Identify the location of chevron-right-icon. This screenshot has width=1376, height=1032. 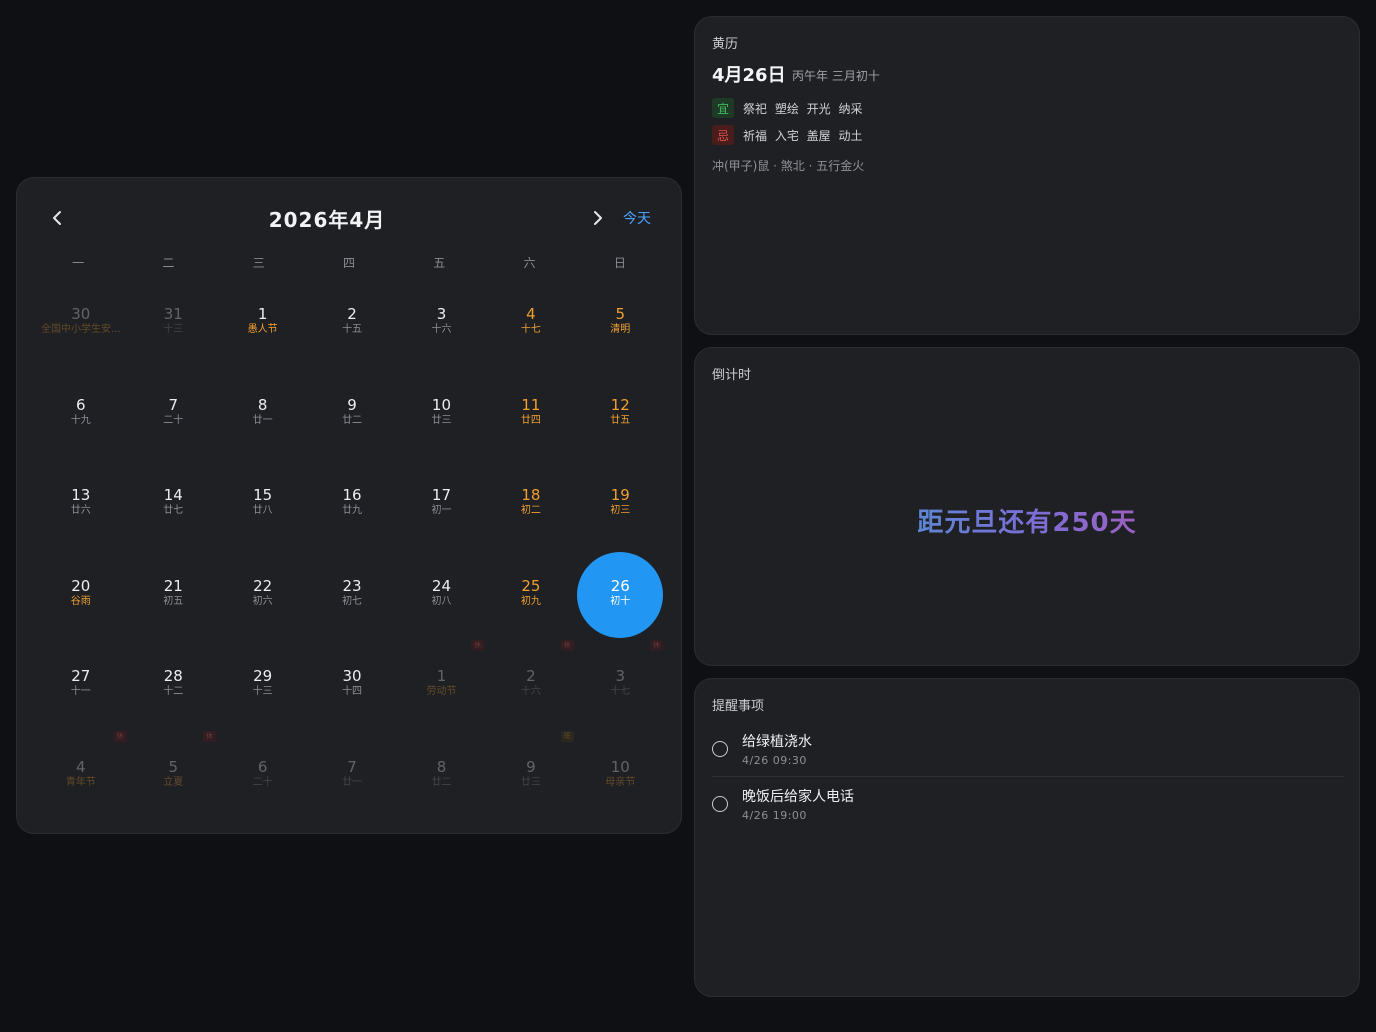
(598, 218).